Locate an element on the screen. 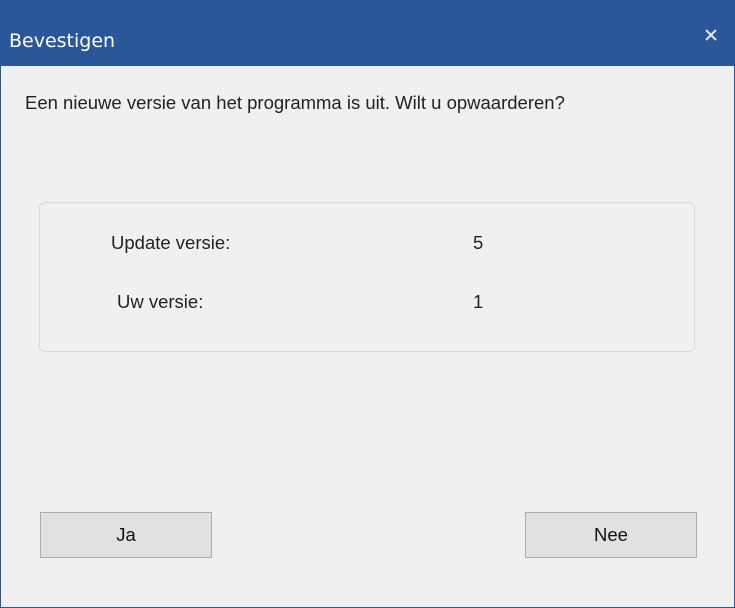 This screenshot has height=608, width=735. close-icon is located at coordinates (711, 35).